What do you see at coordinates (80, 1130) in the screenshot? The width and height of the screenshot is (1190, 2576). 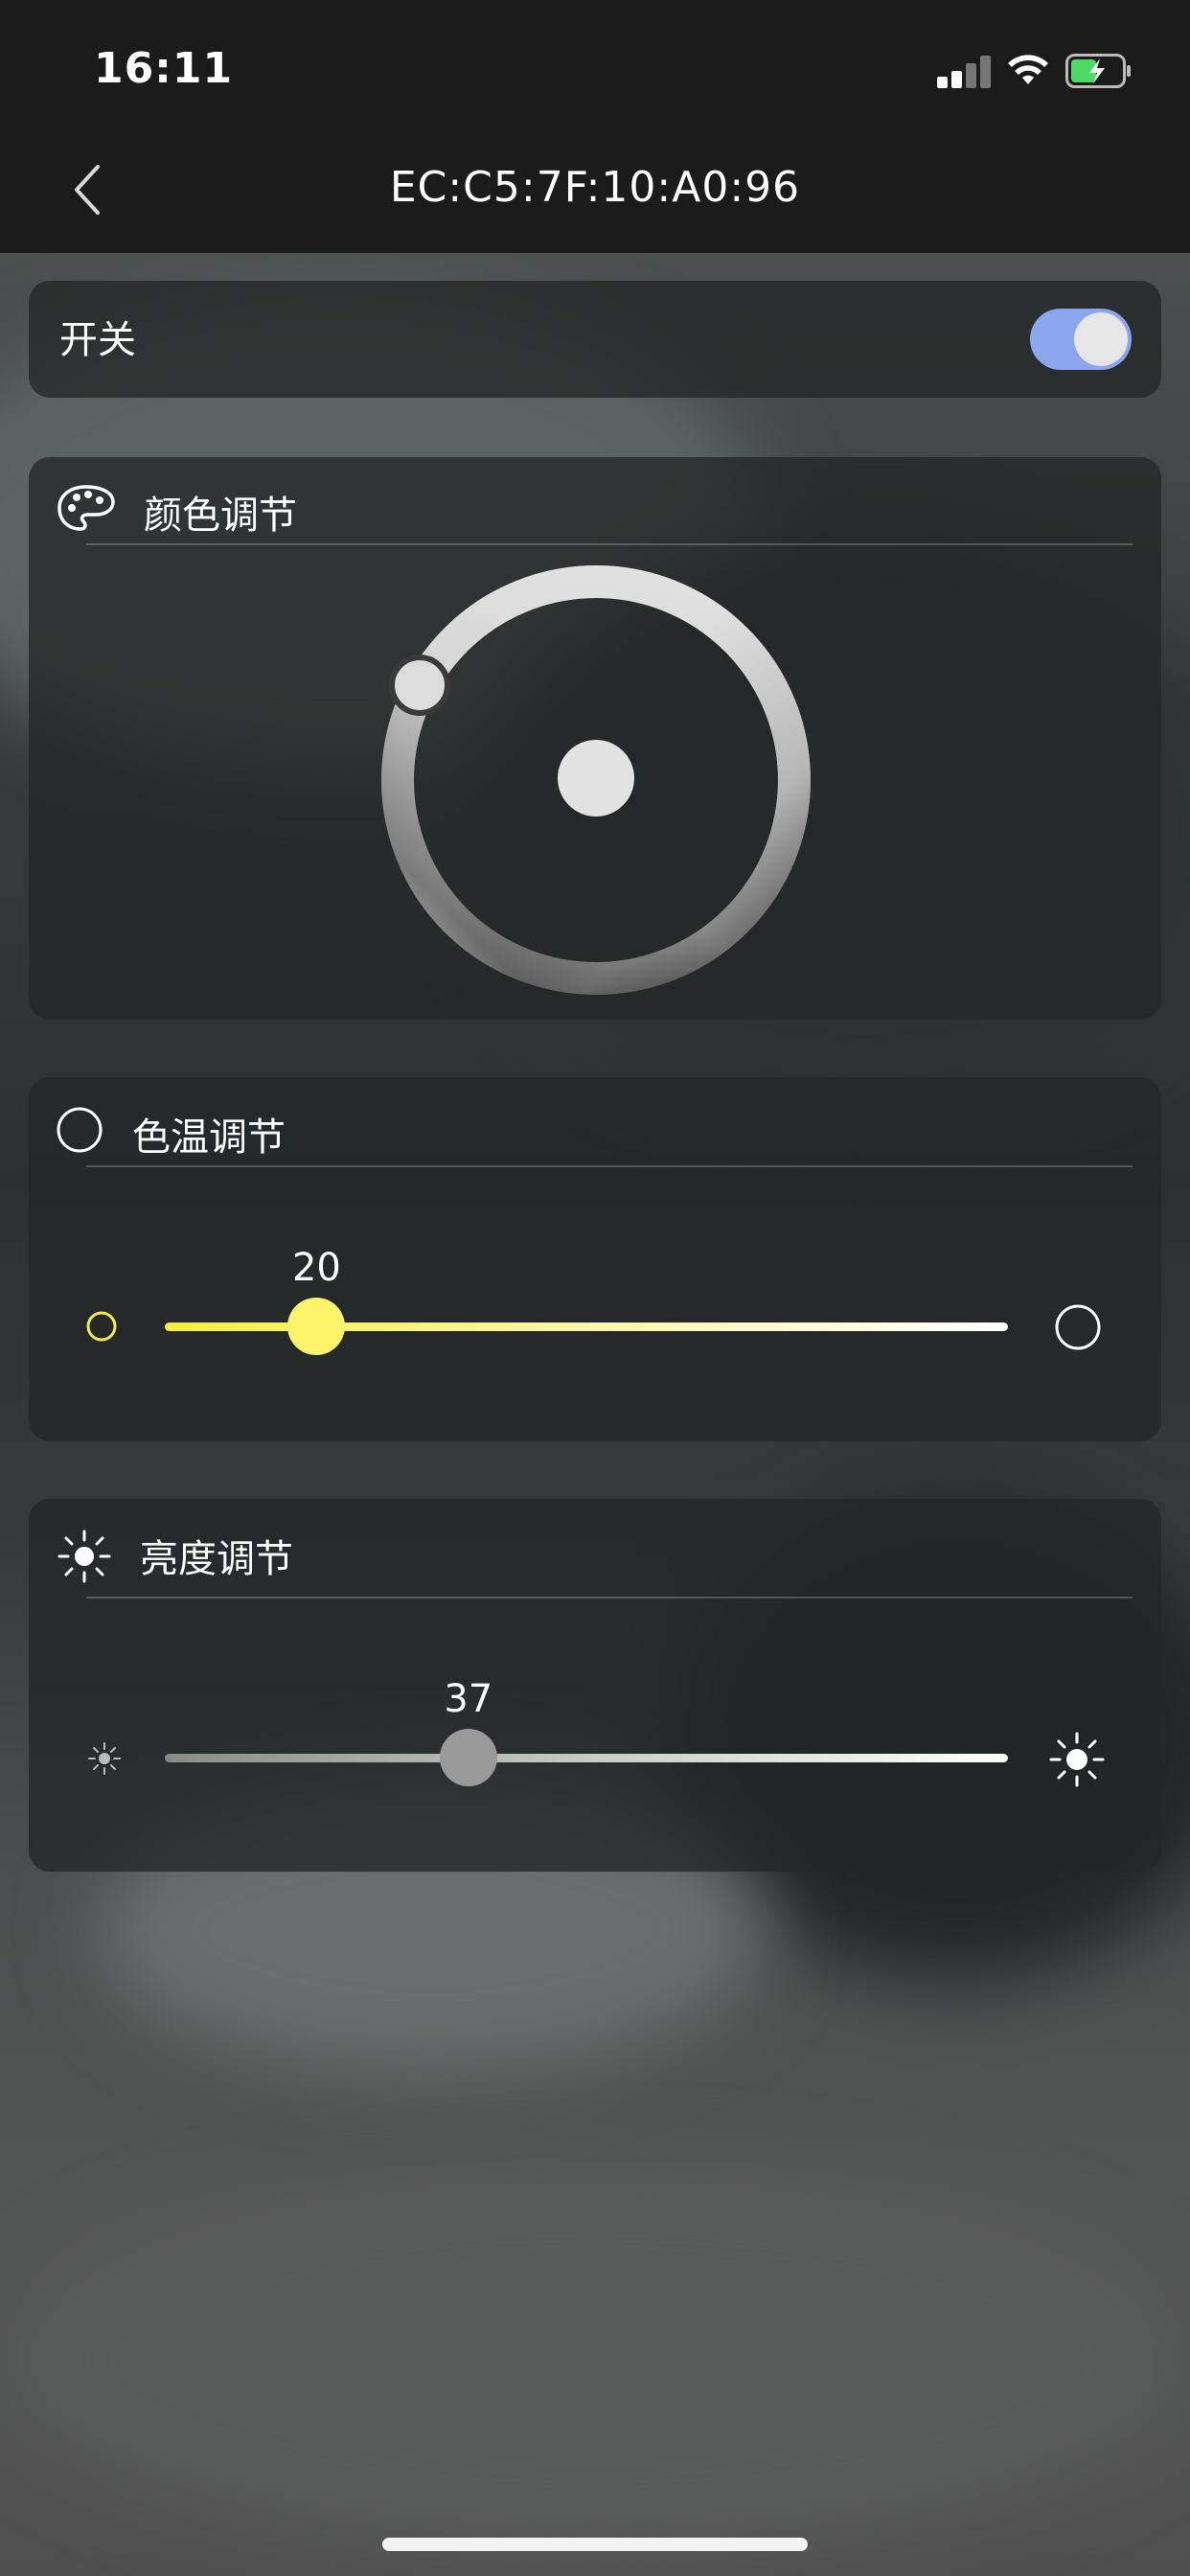 I see `circle-icon` at bounding box center [80, 1130].